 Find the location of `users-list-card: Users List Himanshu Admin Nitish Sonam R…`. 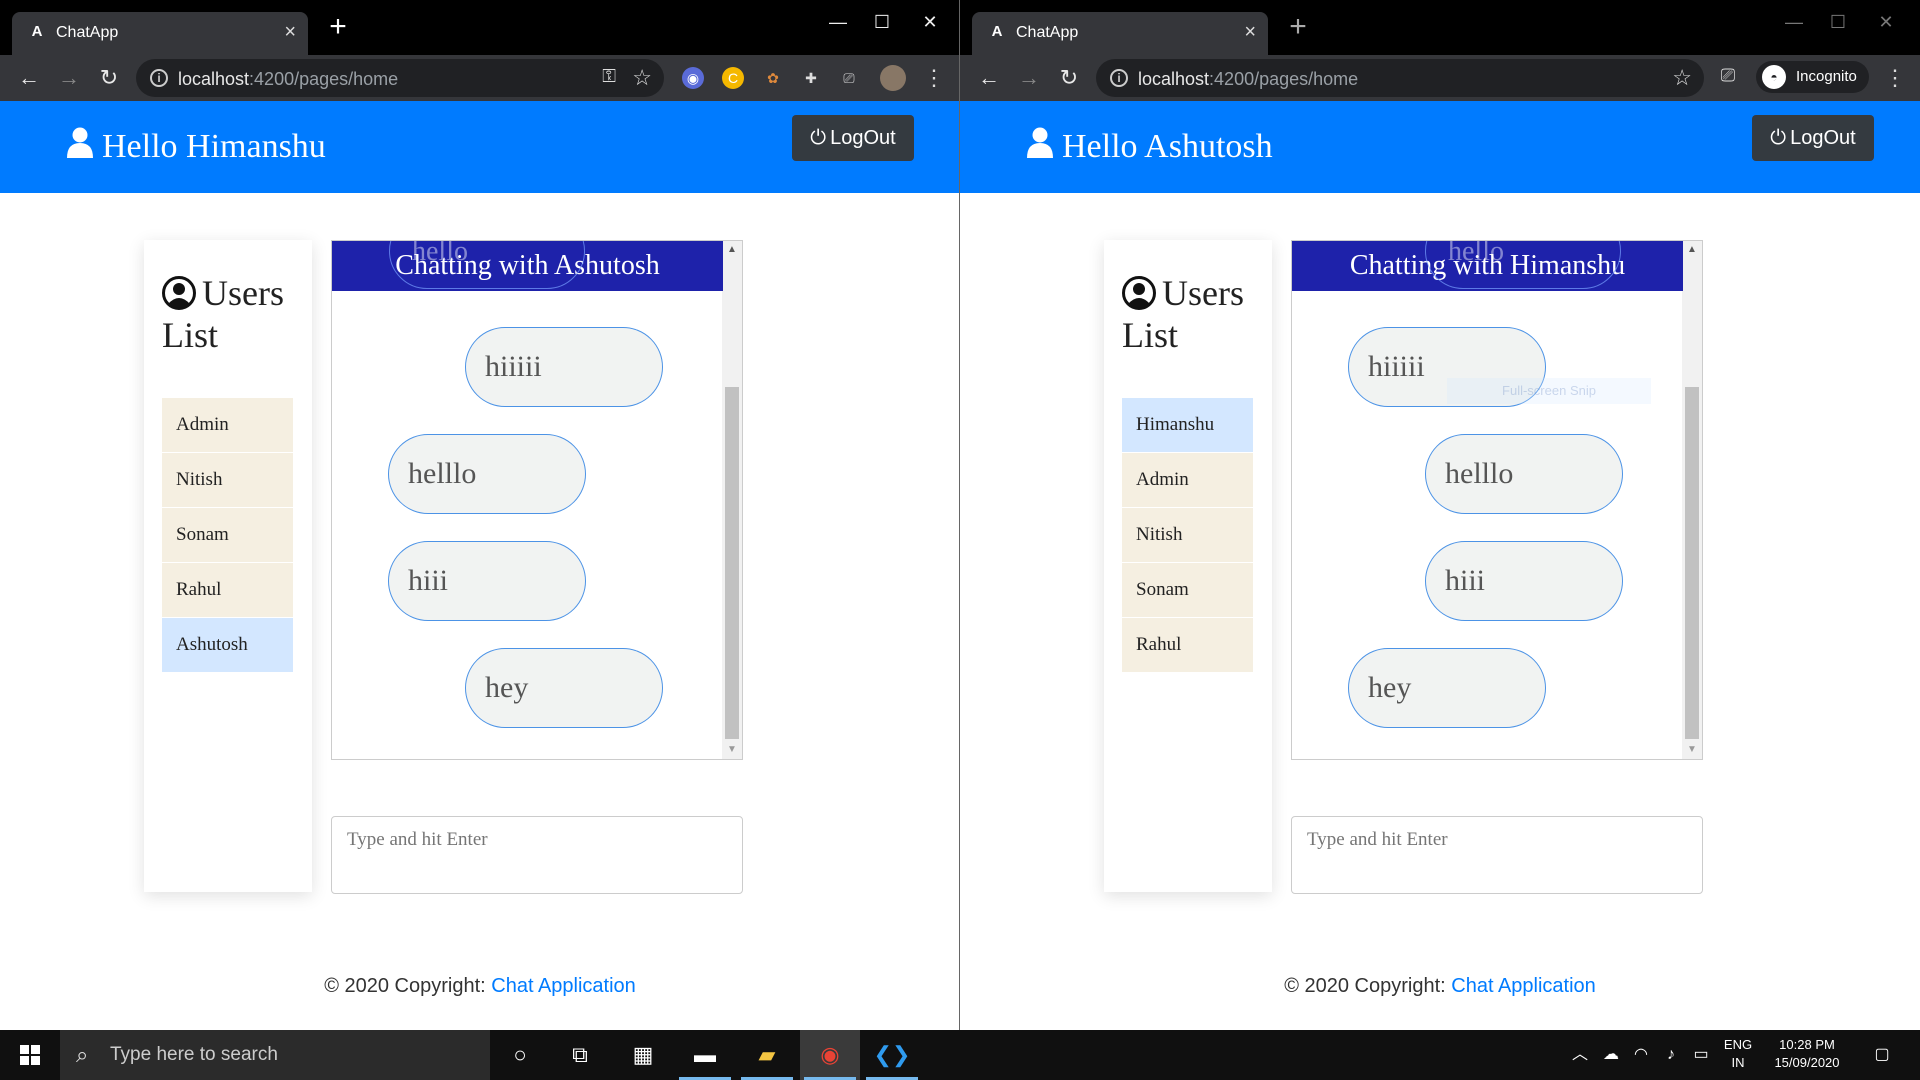

users-list-card: Users List Himanshu Admin Nitish Sonam R… is located at coordinates (1188, 566).